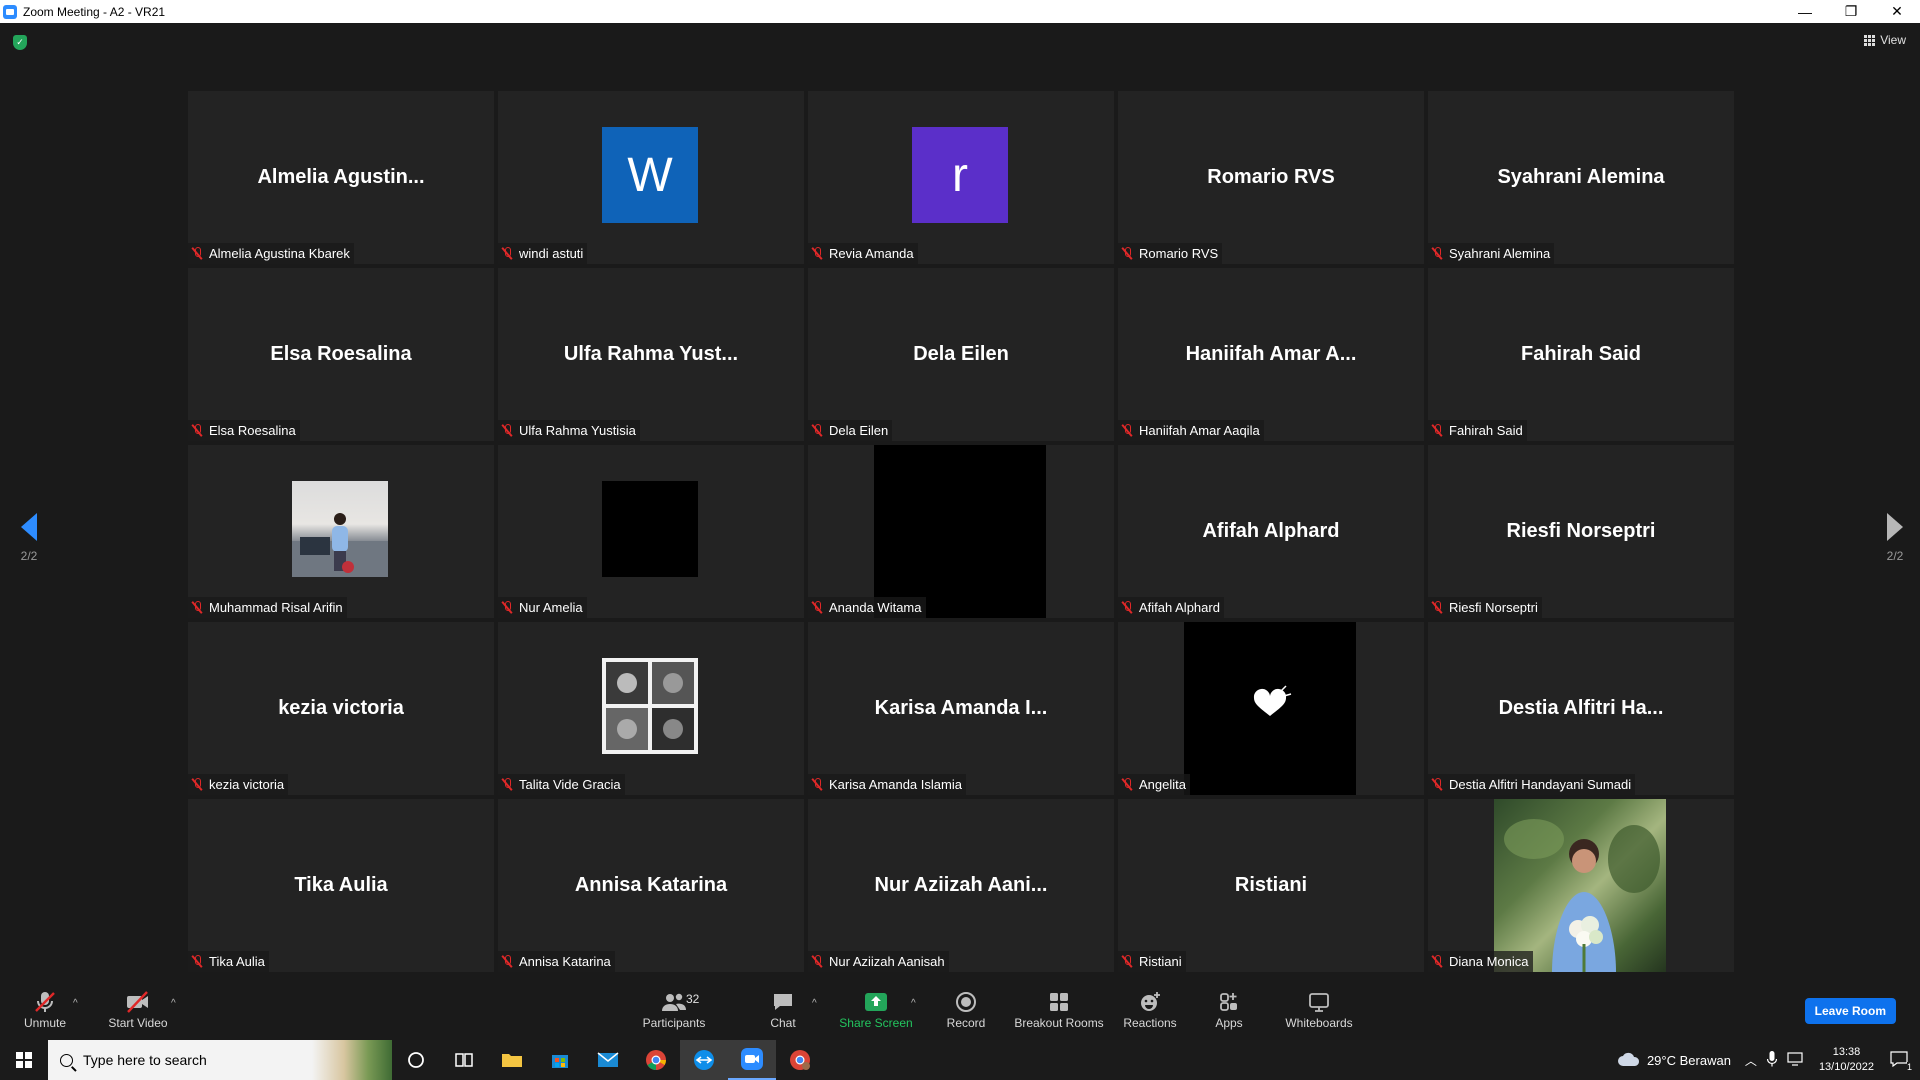 This screenshot has width=1920, height=1080. Describe the element at coordinates (1805, 11) in the screenshot. I see `minimize-button: —` at that location.